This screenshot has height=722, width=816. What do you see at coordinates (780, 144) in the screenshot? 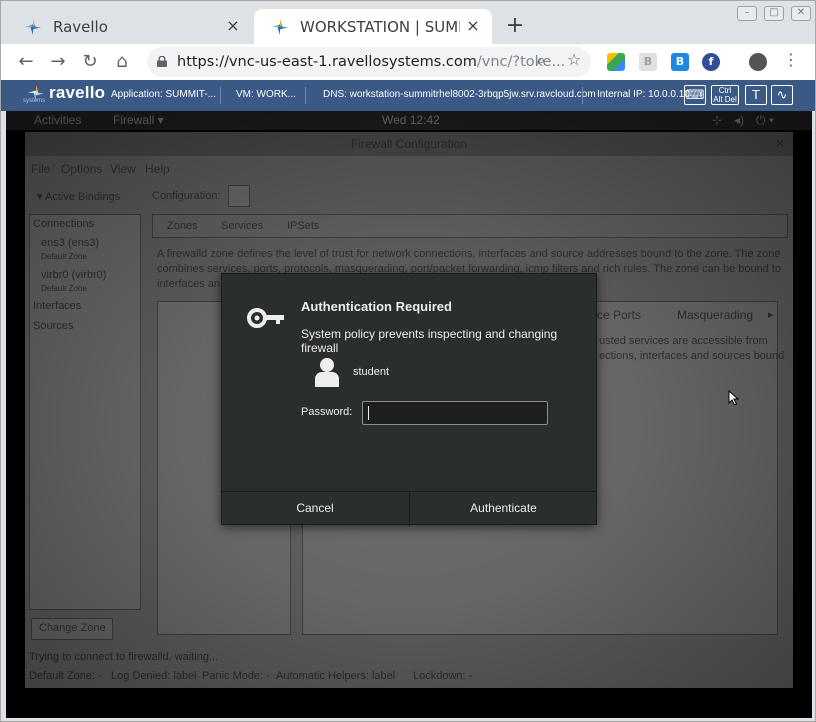
I see `close-icon: ✕` at bounding box center [780, 144].